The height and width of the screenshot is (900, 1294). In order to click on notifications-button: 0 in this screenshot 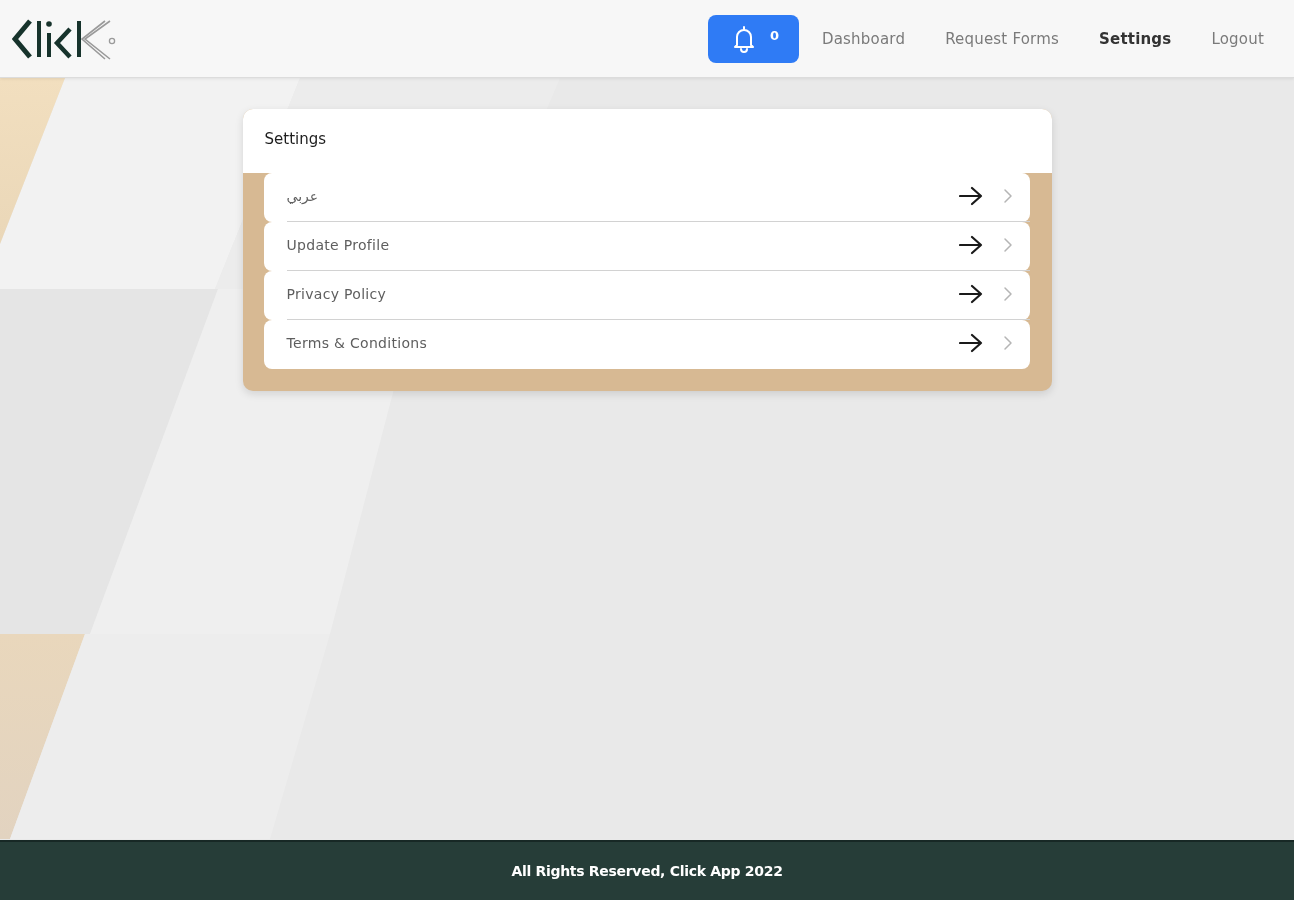, I will do `click(753, 38)`.